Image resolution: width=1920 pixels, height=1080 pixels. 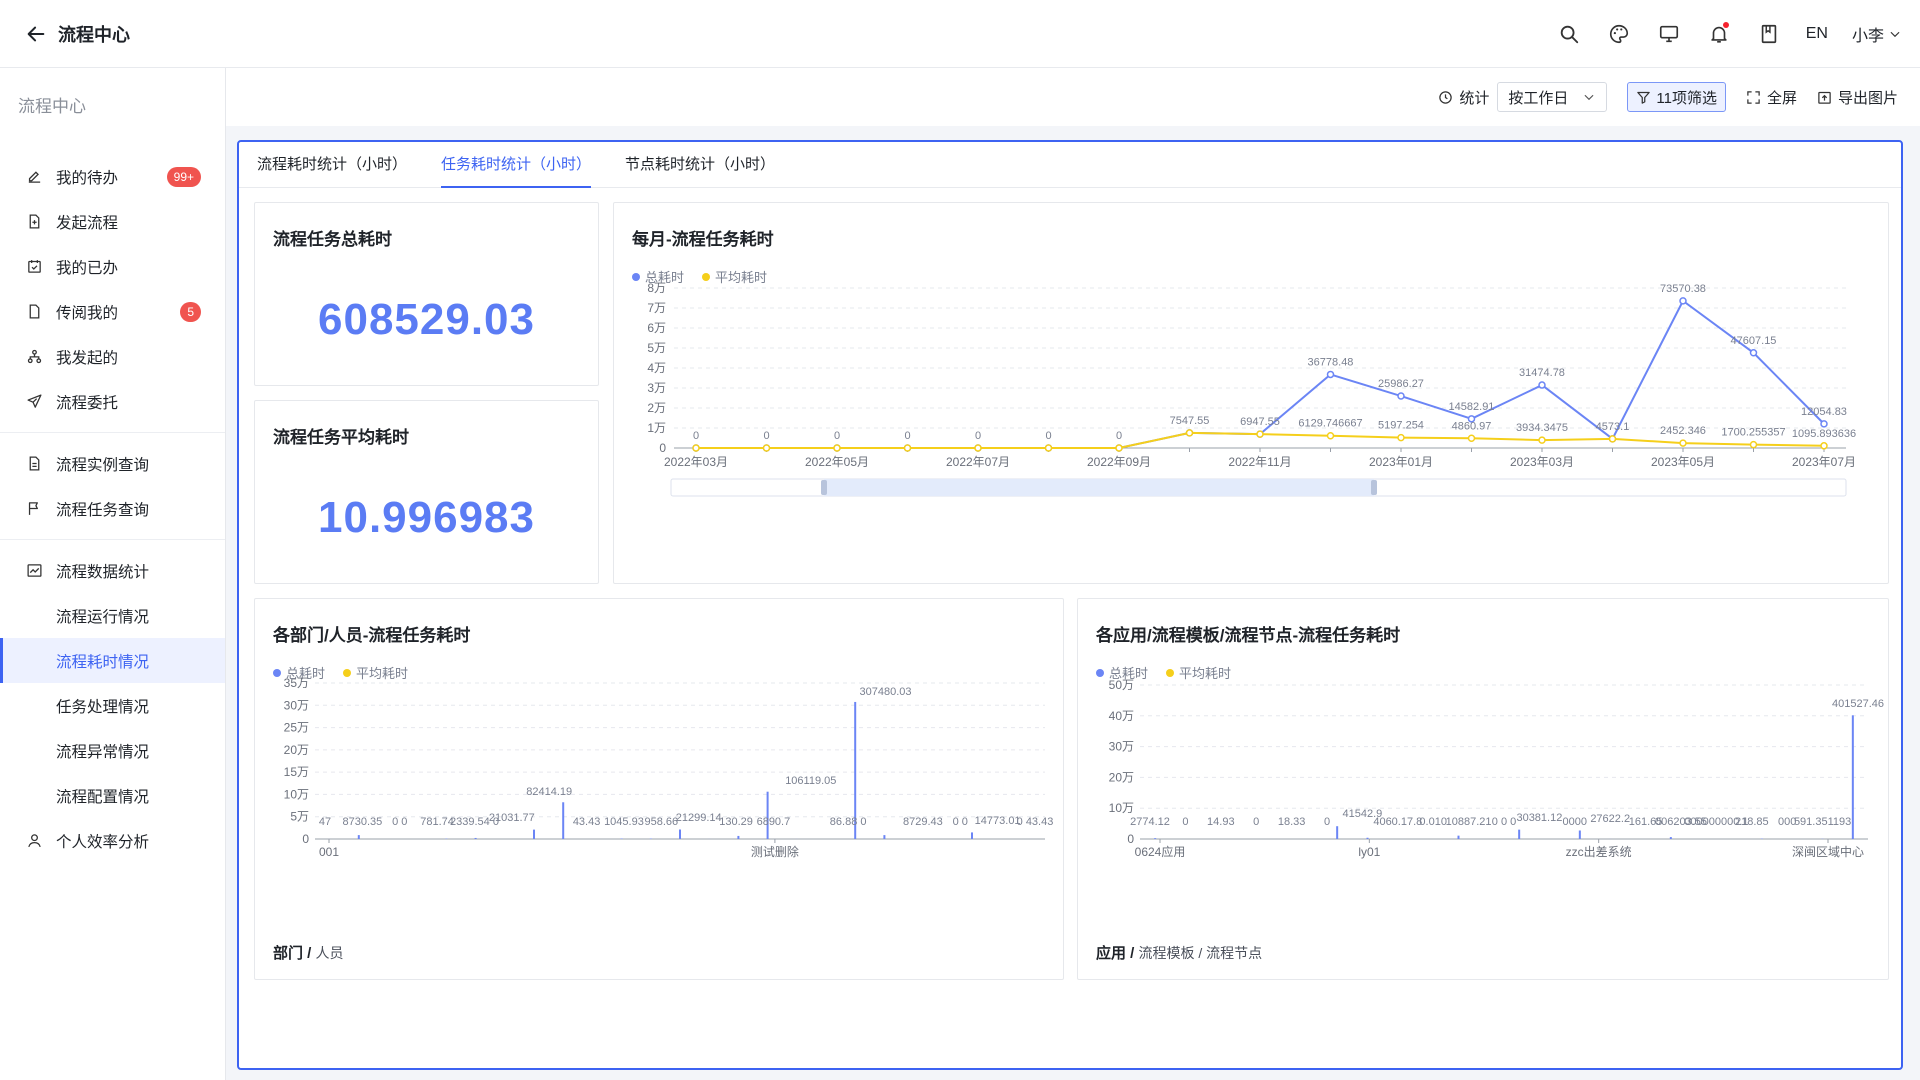 What do you see at coordinates (87, 223) in the screenshot?
I see `sidebar-item-label: 发起流程` at bounding box center [87, 223].